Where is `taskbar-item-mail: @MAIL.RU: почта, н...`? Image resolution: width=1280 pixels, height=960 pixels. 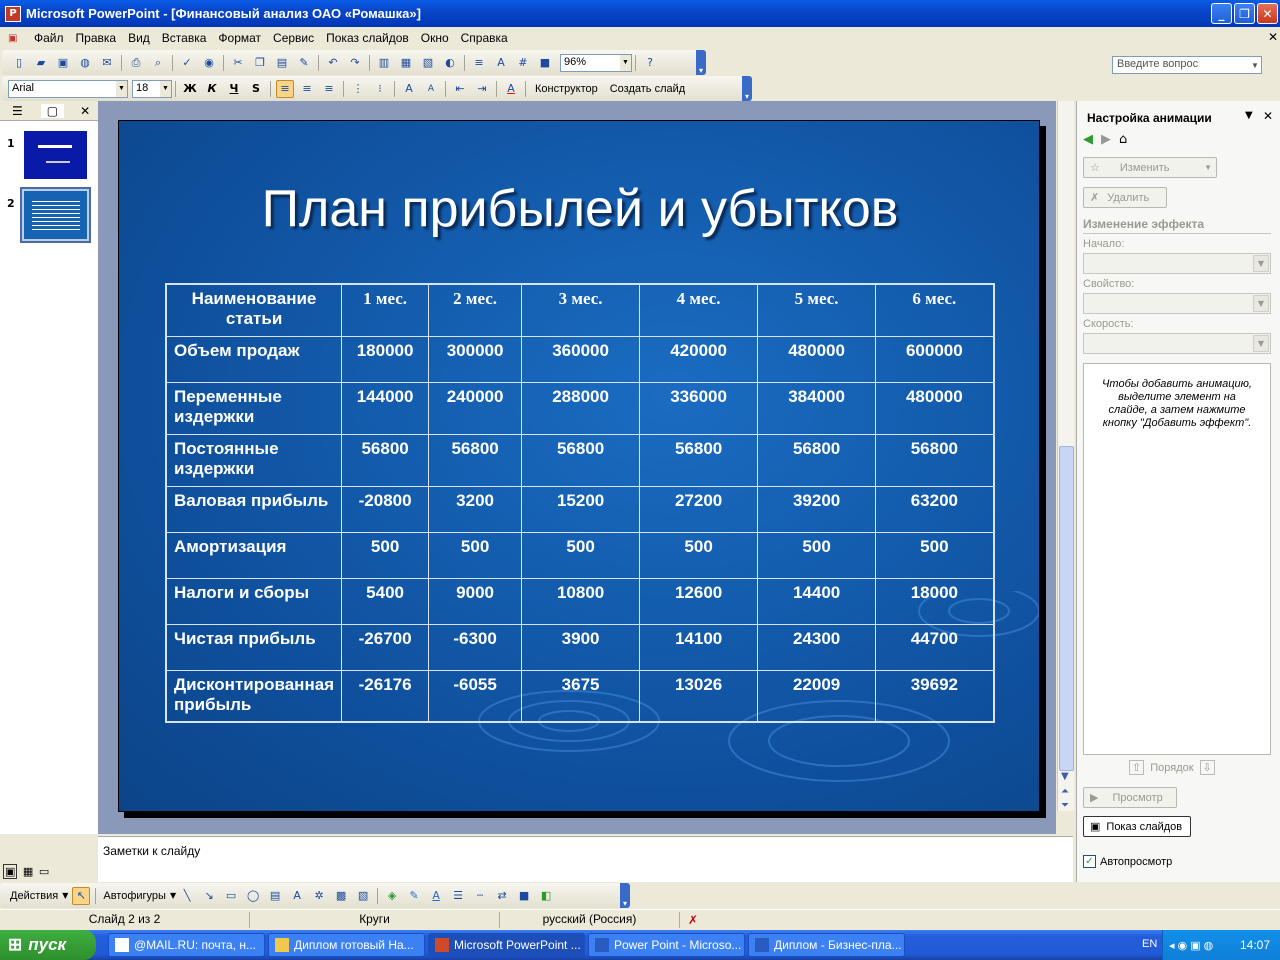 taskbar-item-mail: @MAIL.RU: почта, н... is located at coordinates (186, 945).